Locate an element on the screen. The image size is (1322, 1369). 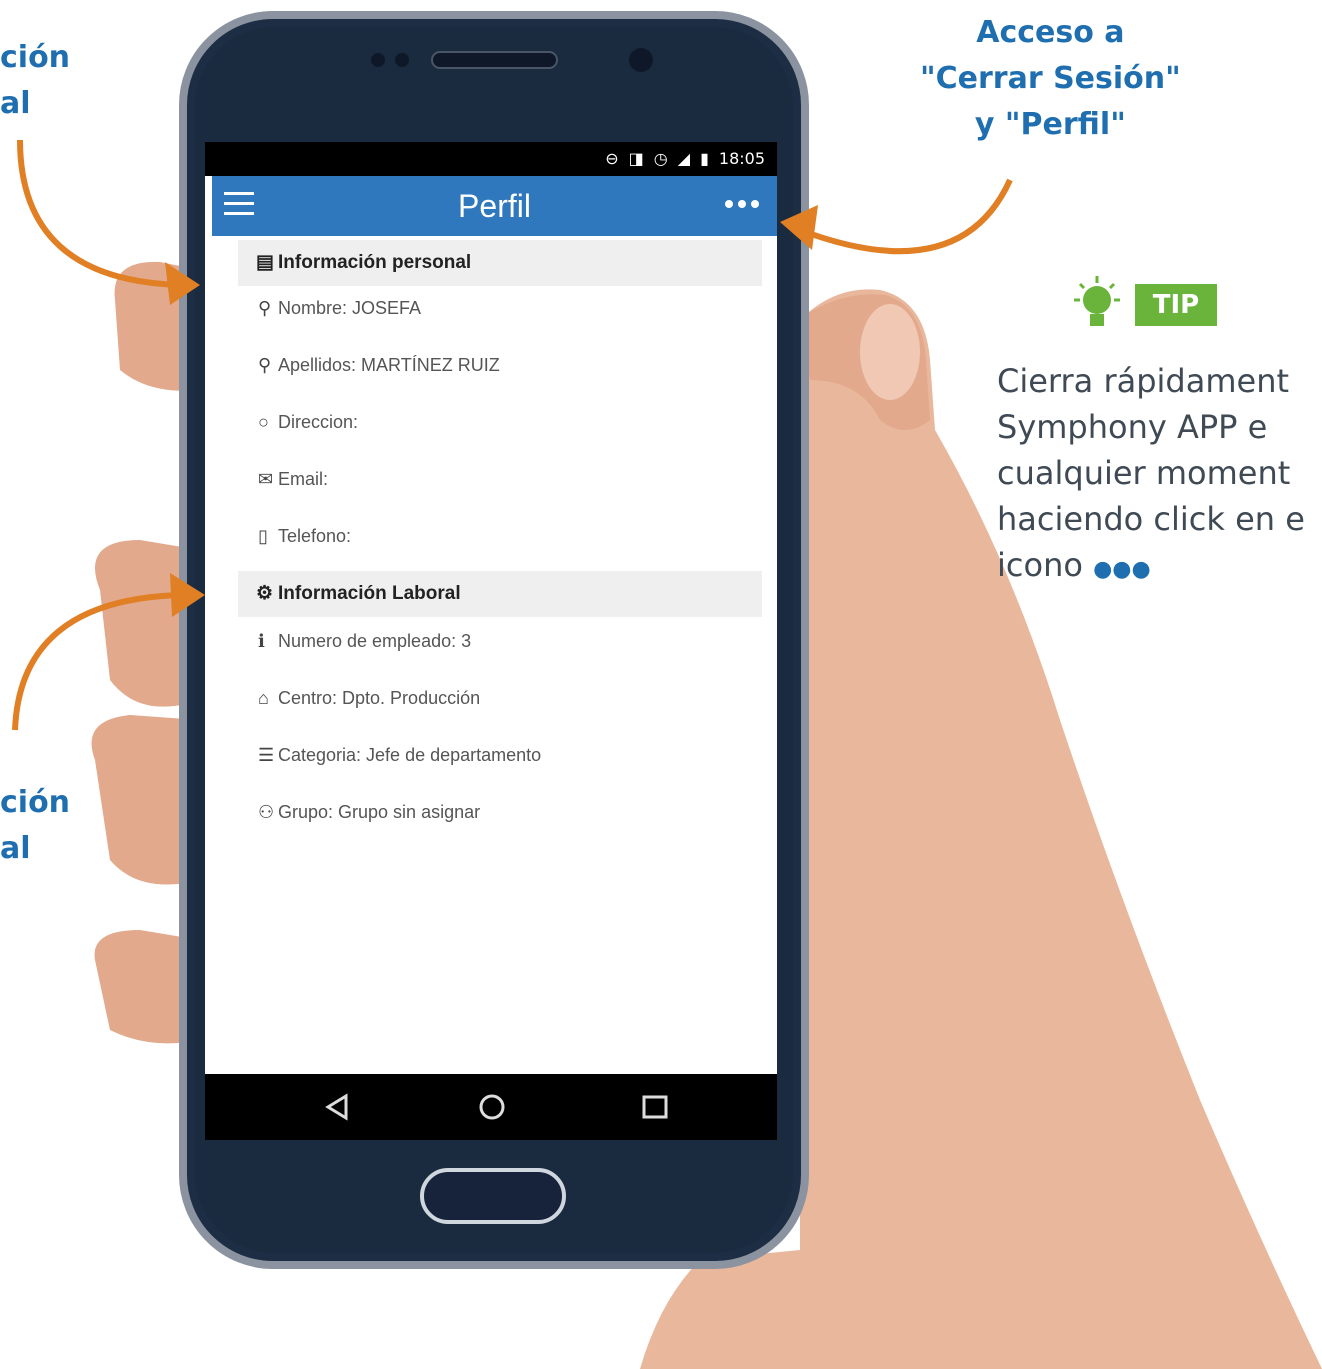
row-text: Direccion: is located at coordinates (318, 422).